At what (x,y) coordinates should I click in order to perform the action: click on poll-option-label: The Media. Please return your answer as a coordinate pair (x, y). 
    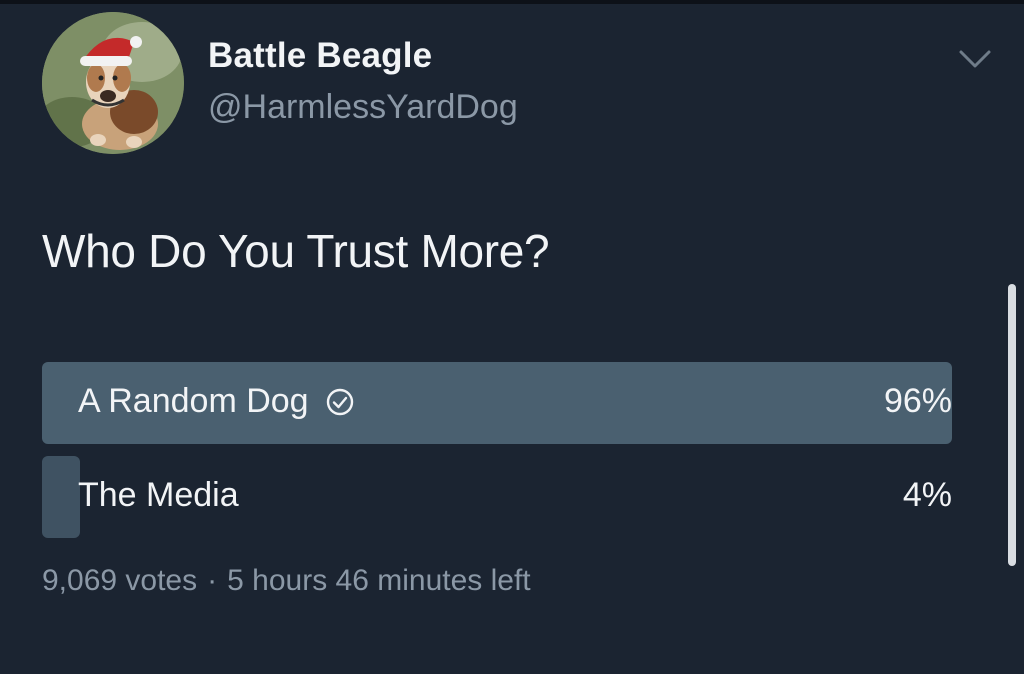
    Looking at the image, I should click on (158, 495).